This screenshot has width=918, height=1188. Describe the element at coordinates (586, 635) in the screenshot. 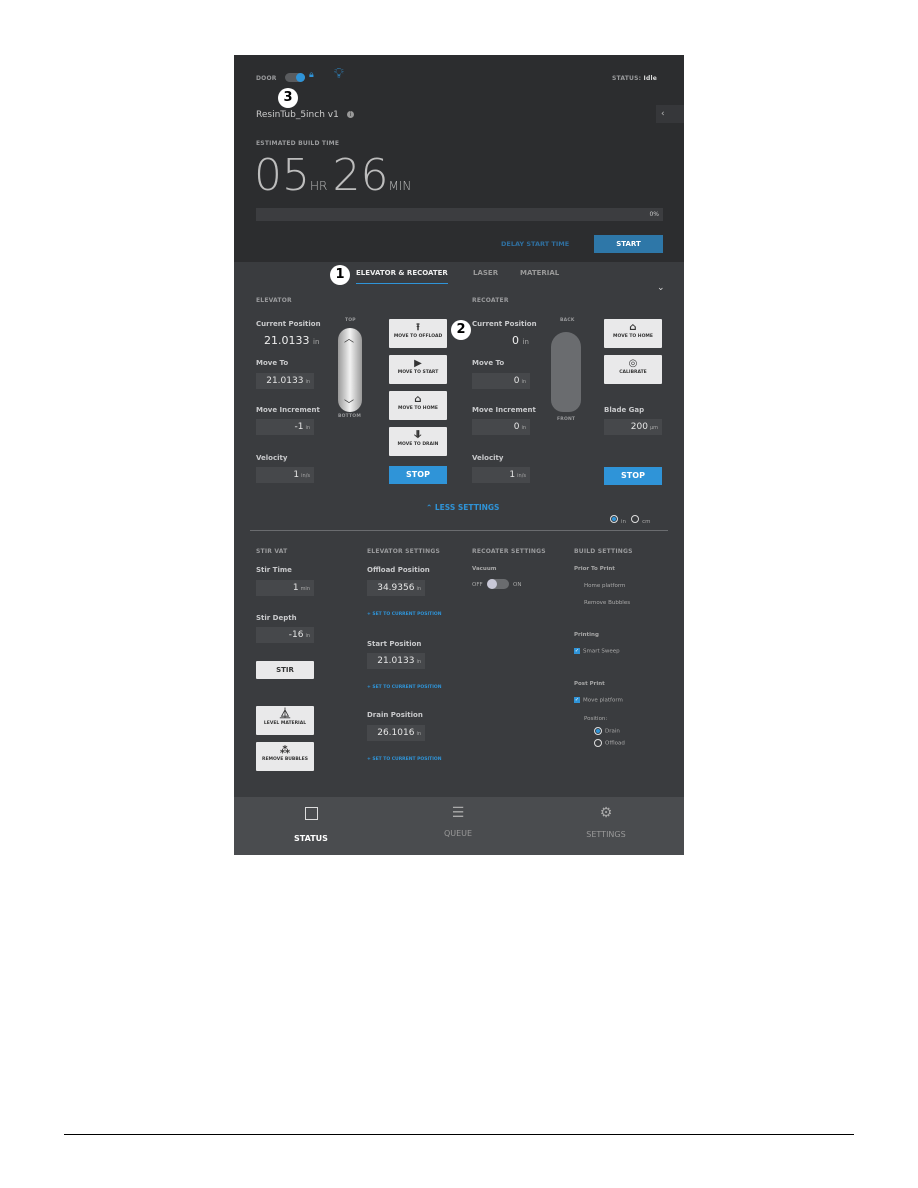

I see `printing-label: Printing` at that location.